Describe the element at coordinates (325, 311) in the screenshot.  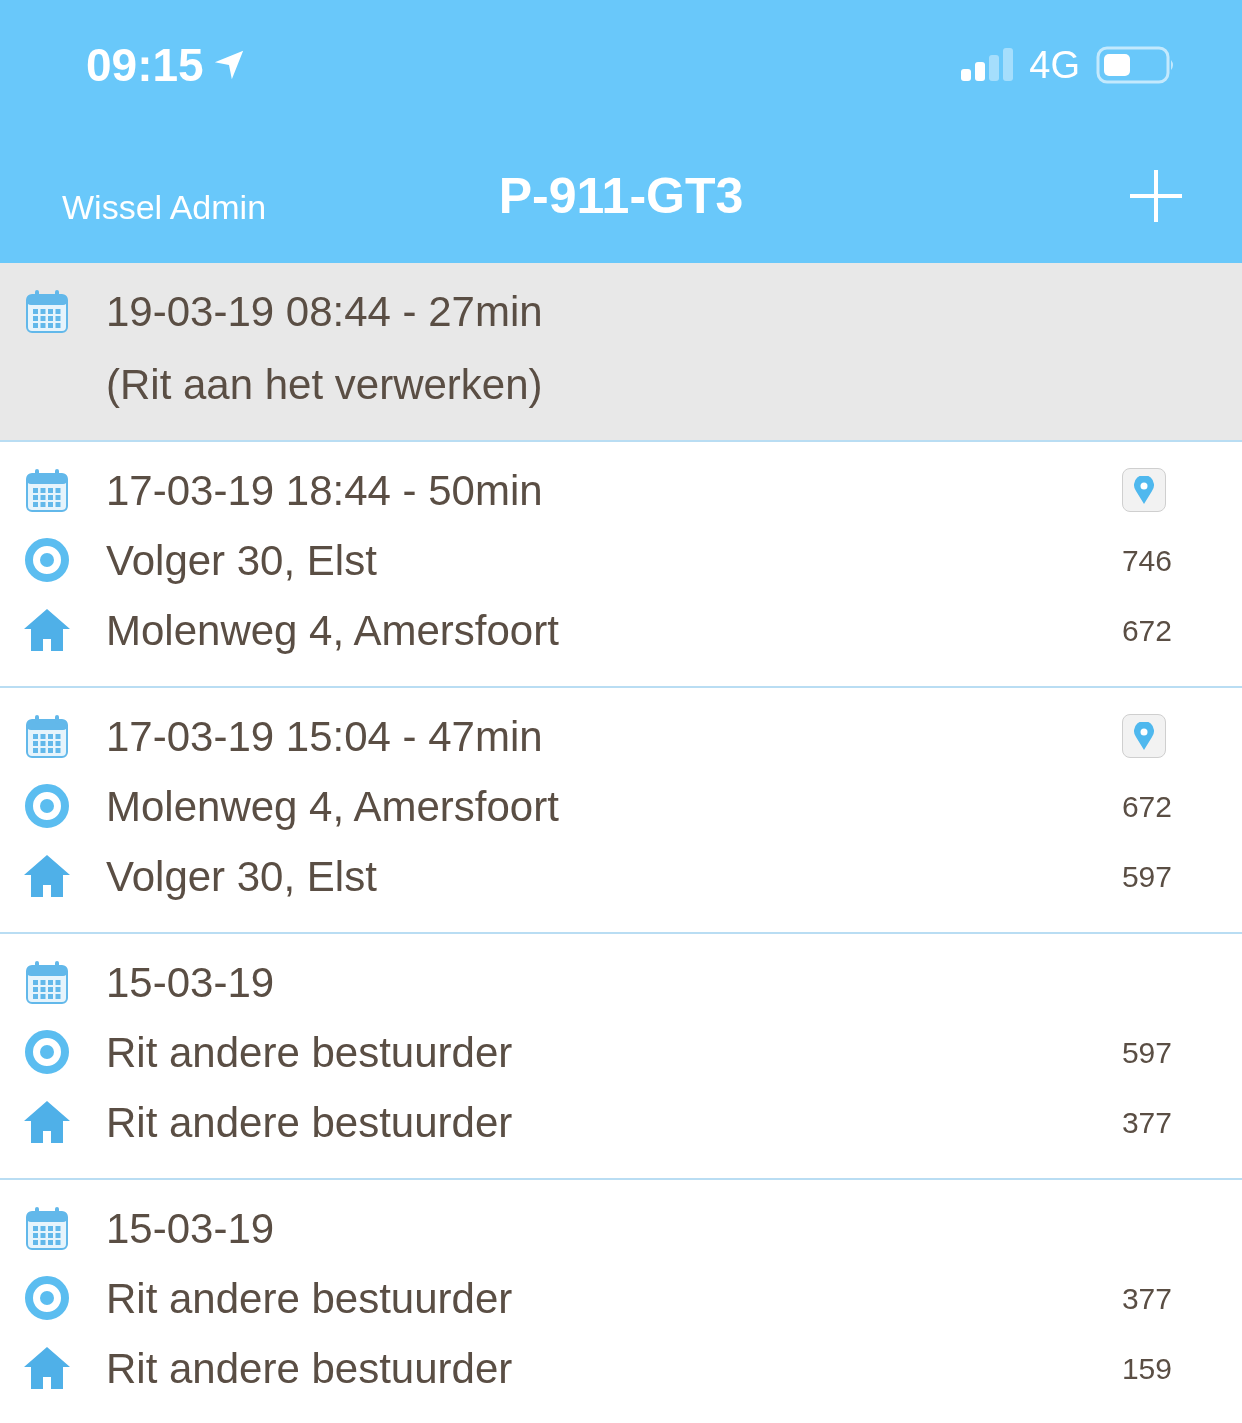
I see `trip-text: 19-03-19 08:44 - 27min` at that location.